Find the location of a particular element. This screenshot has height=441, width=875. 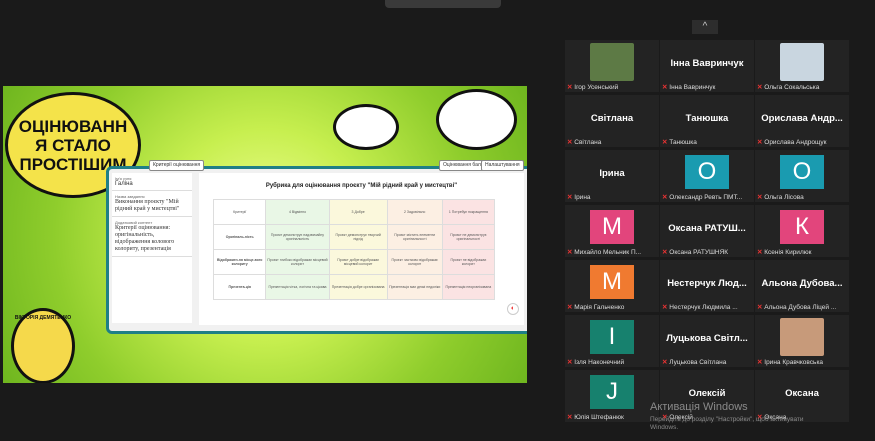

rubric-cell: Проєкт добре відображає місцевий колорит is located at coordinates (358, 262).